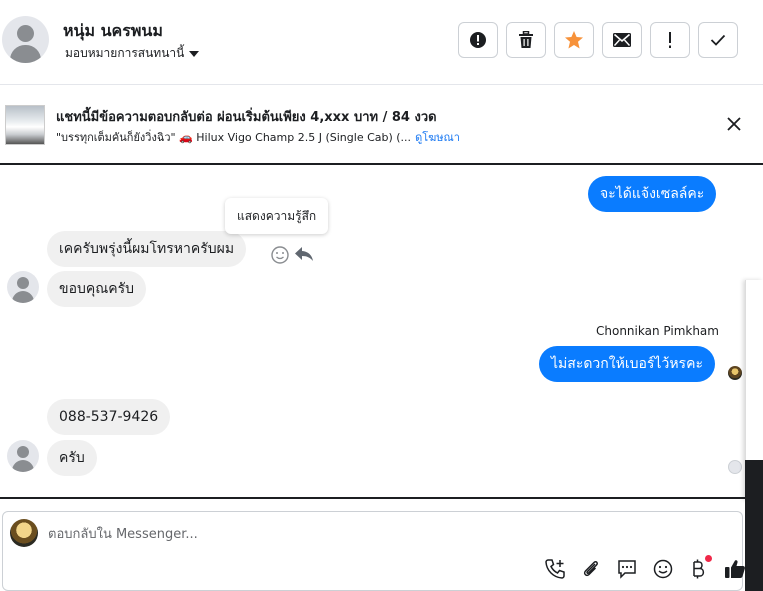 Image resolution: width=763 pixels, height=591 pixels. I want to click on react-emoji-icon, so click(280, 255).